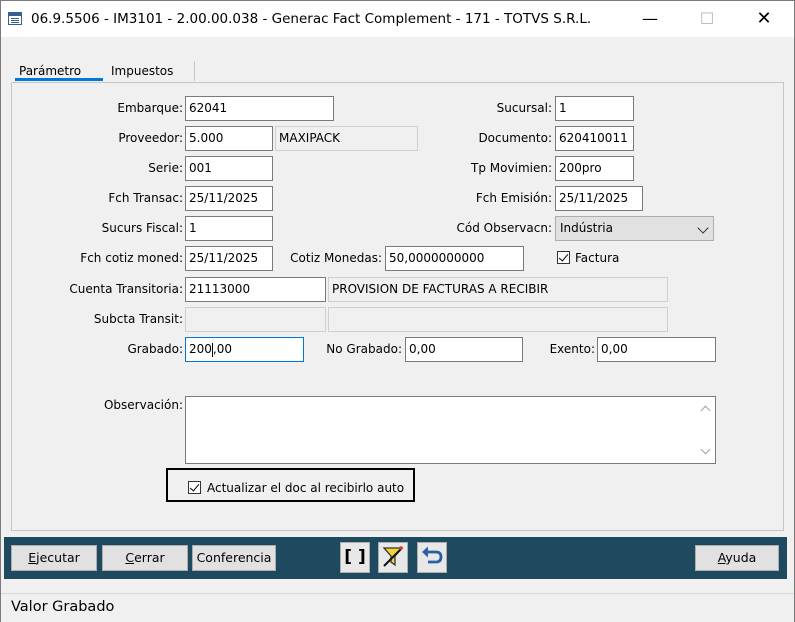 The image size is (795, 622). What do you see at coordinates (150, 138) in the screenshot?
I see `proveedor-label: Proveedor:` at bounding box center [150, 138].